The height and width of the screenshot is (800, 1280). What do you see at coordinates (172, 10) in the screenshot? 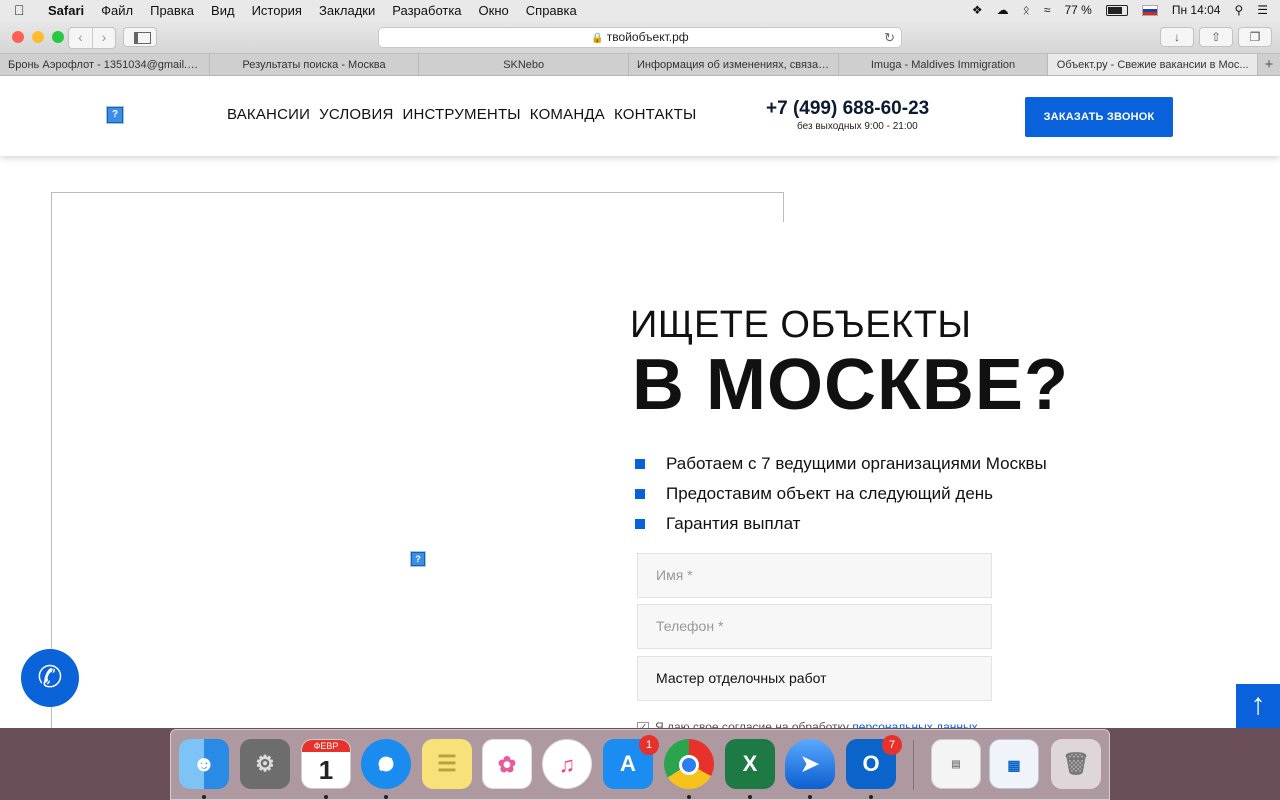
I see `menu-edit: Правка` at bounding box center [172, 10].